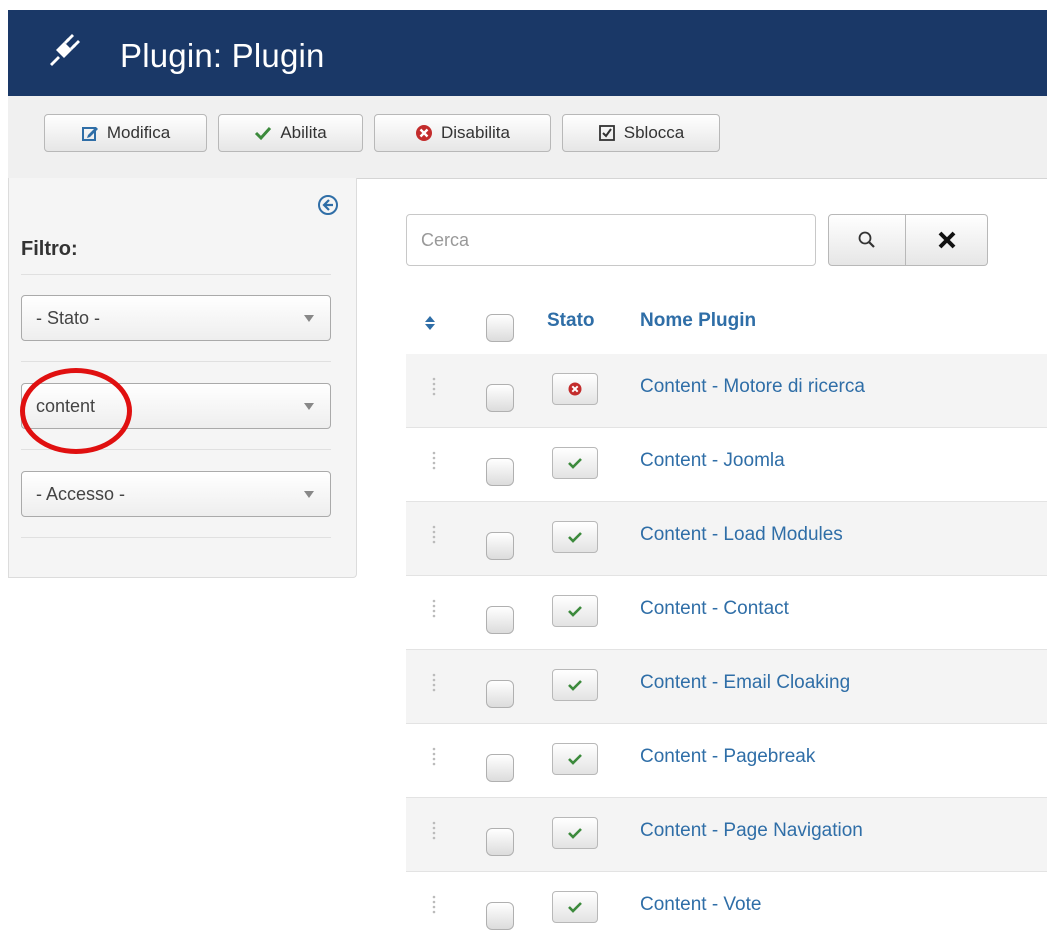 The image size is (1047, 936). I want to click on plug-icon, so click(65, 50).